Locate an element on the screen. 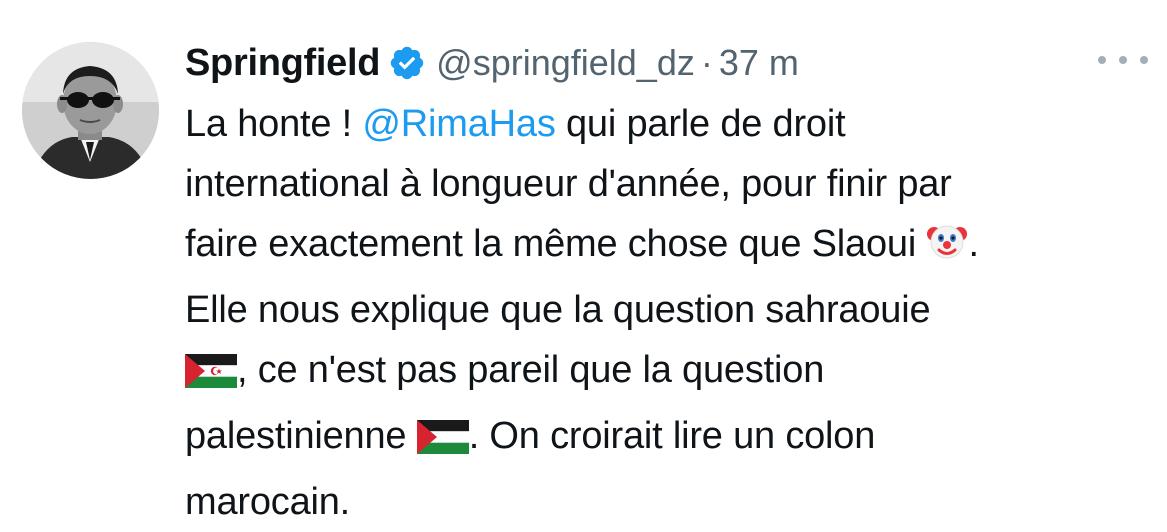  text-segment: . On croirait lire un colon is located at coordinates (672, 436).